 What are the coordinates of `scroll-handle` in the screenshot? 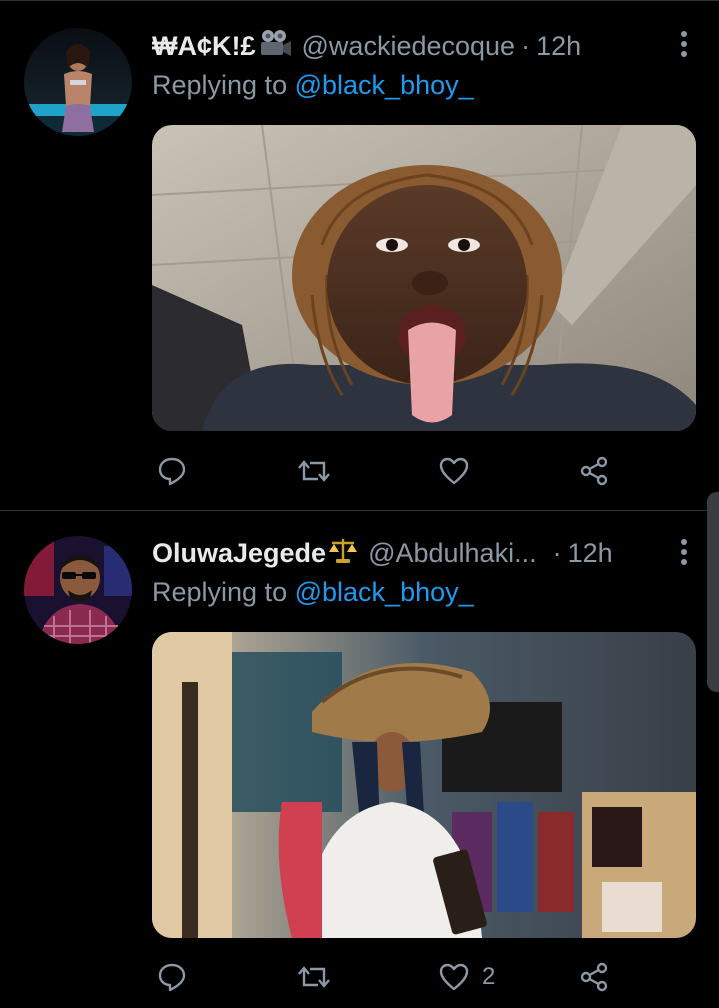 It's located at (713, 592).